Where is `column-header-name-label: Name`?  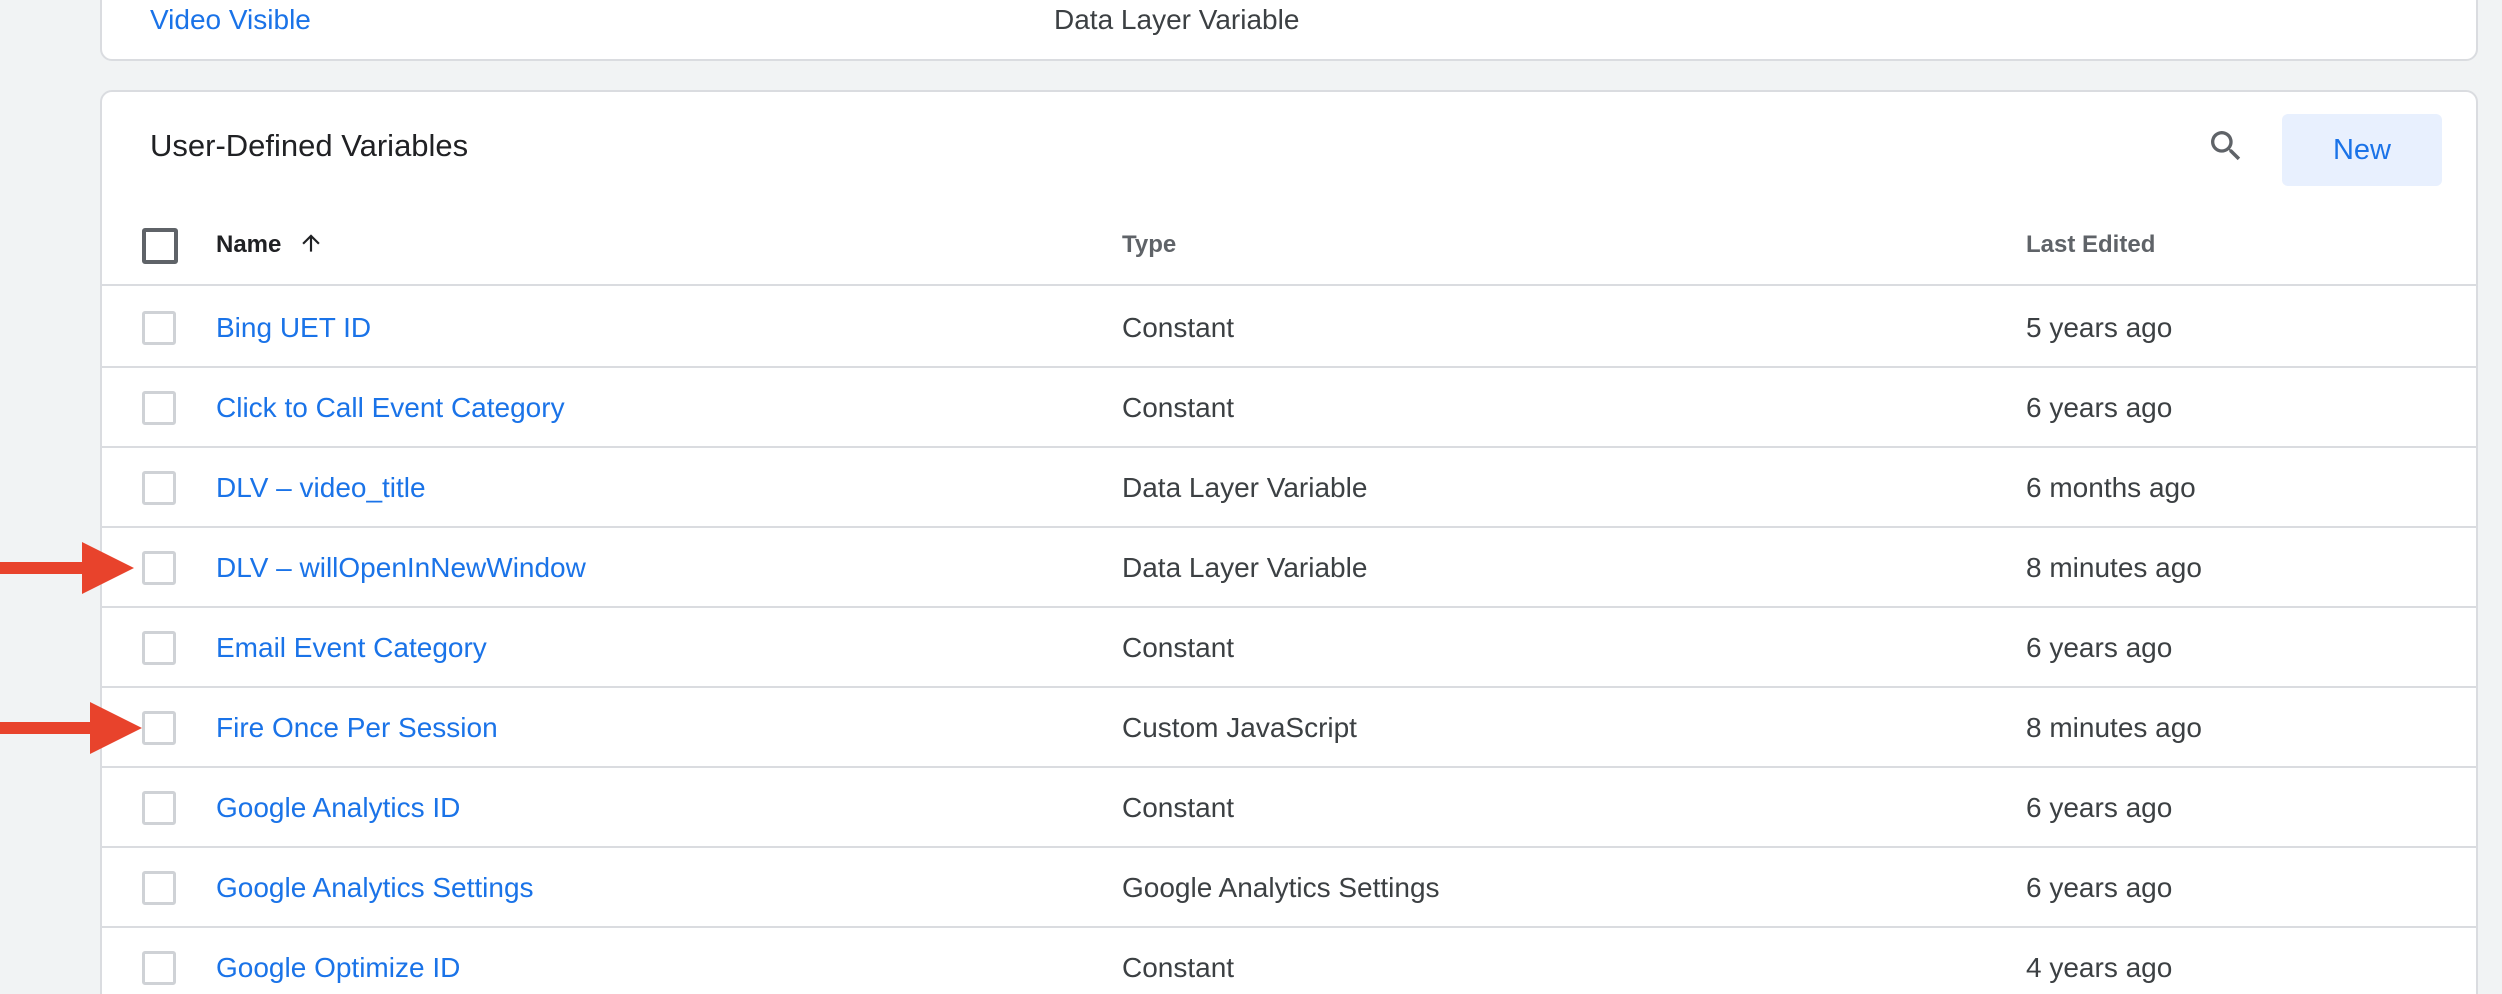
column-header-name-label: Name is located at coordinates (249, 244).